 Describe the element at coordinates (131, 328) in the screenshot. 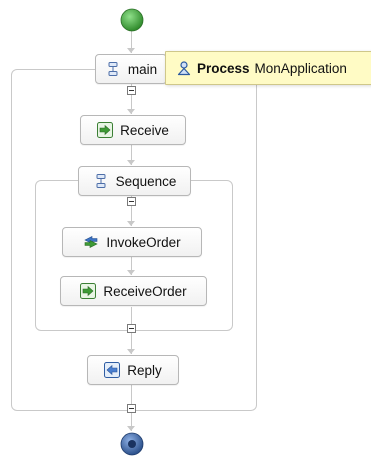

I see `collapse-toggle-sequence-end` at that location.